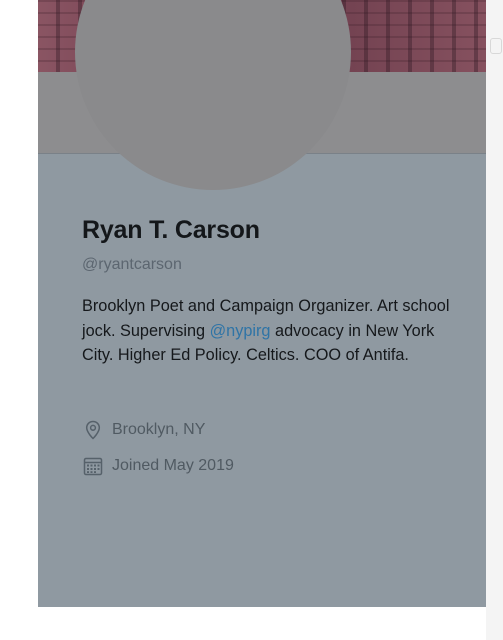 This screenshot has height=640, width=503. I want to click on location-pin-icon, so click(93, 430).